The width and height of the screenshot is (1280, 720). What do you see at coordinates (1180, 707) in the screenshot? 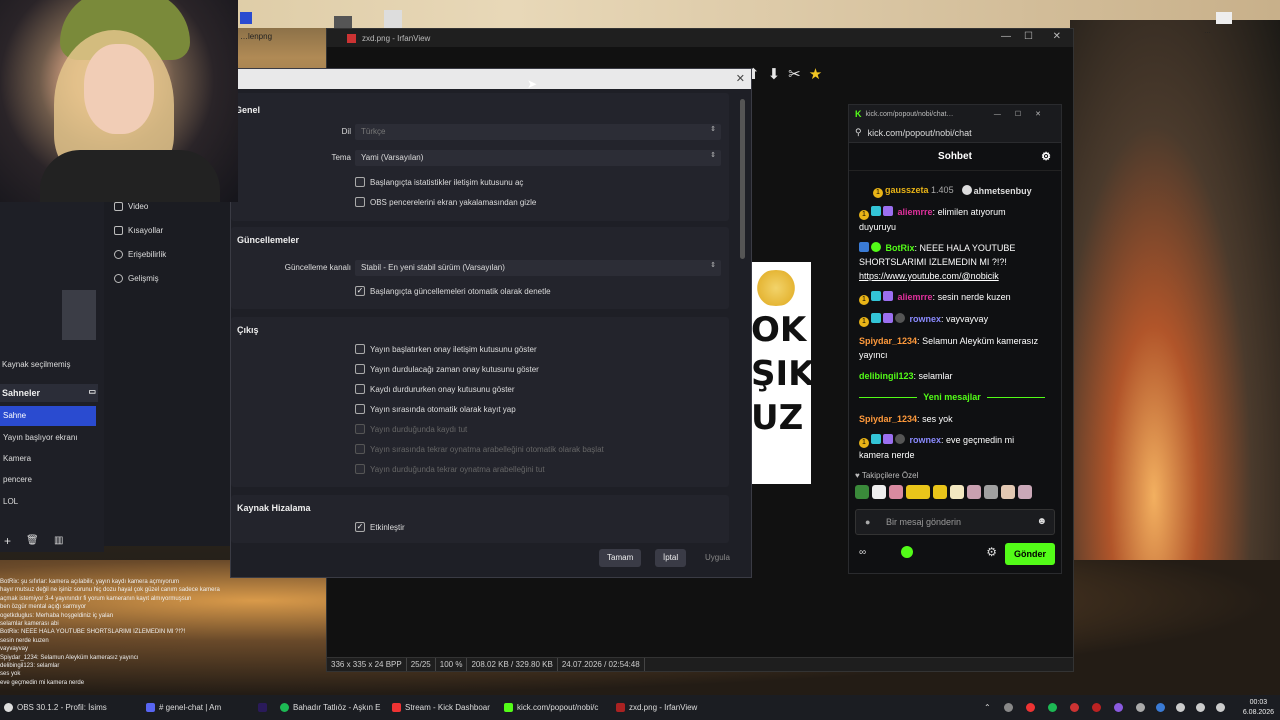
I see `microphone-icon` at bounding box center [1180, 707].